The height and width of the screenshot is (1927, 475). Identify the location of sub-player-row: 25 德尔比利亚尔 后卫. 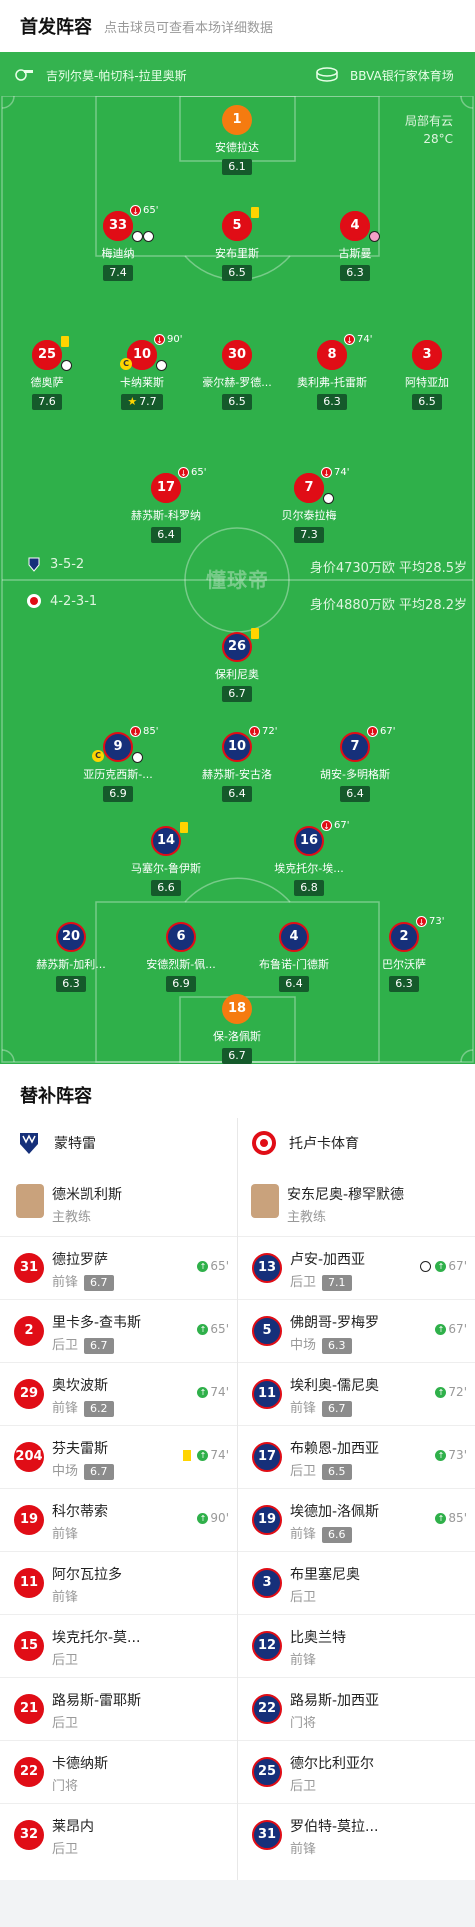
(356, 1771).